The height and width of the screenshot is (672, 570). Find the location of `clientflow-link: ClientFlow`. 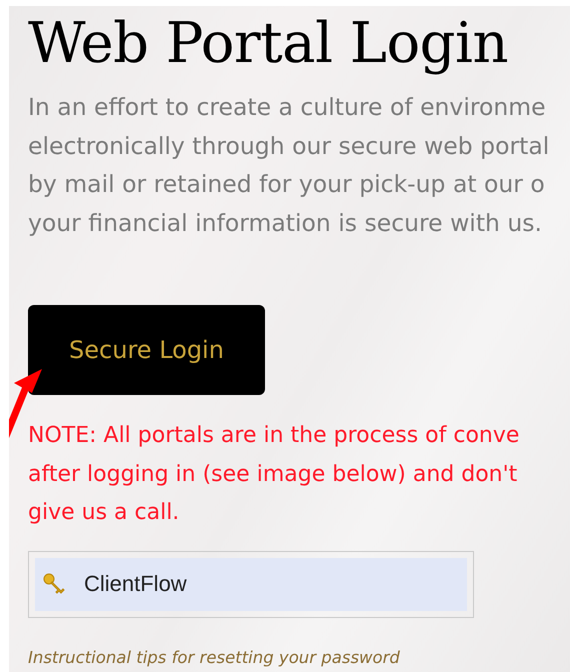

clientflow-link: ClientFlow is located at coordinates (251, 584).